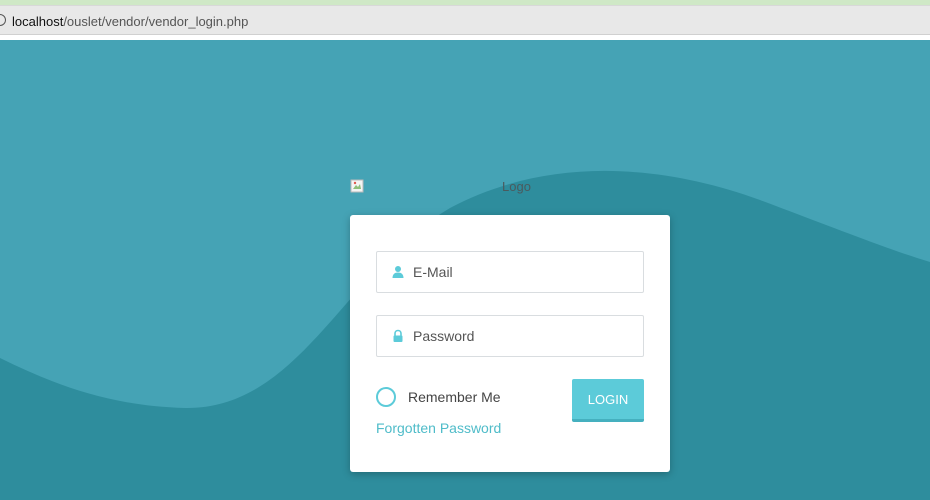 This screenshot has width=930, height=500. I want to click on logo-alt-text: Logo, so click(516, 186).